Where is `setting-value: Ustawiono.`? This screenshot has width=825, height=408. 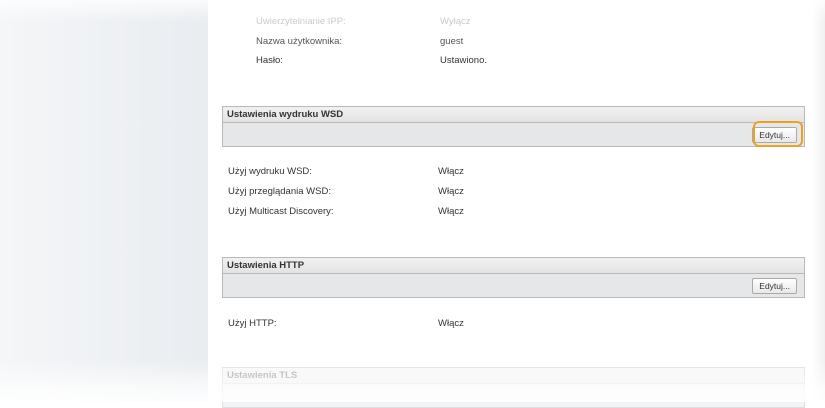
setting-value: Ustawiono. is located at coordinates (463, 60).